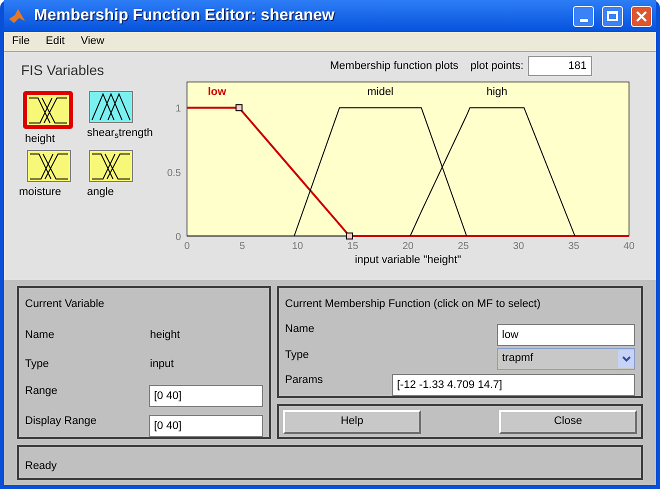 The width and height of the screenshot is (660, 489). I want to click on maximize-button, so click(612, 16).